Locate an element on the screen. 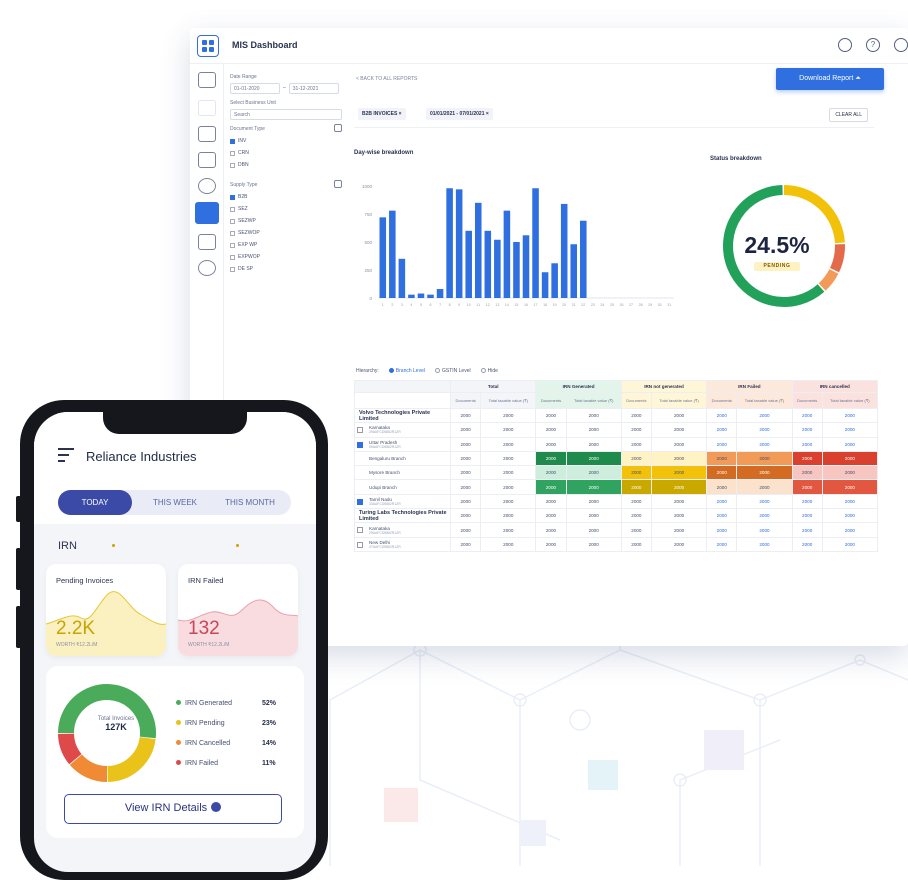 This screenshot has height=880, width=908. radio-hide: Hide is located at coordinates (489, 371).